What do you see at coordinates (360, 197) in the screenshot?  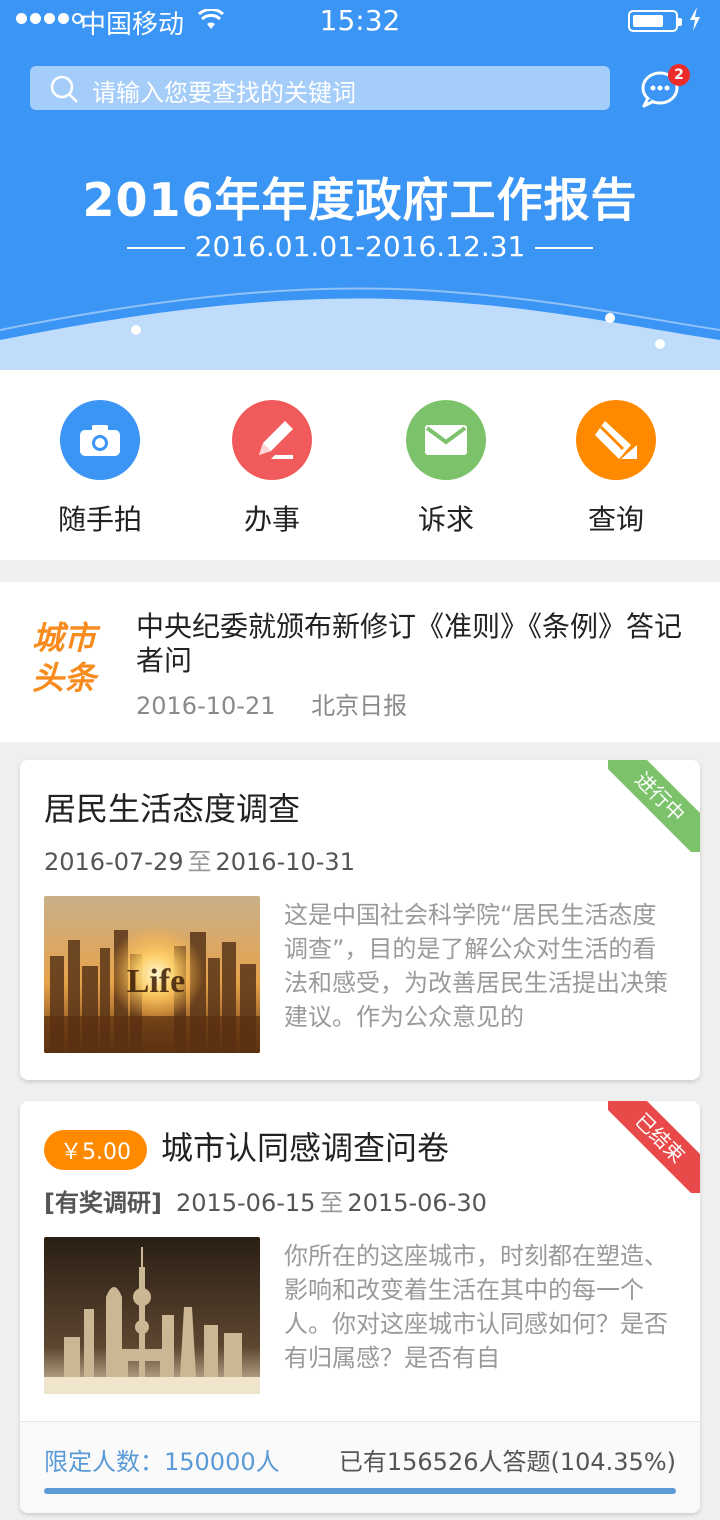 I see `banner-title: 2016年年度政府工作报告` at bounding box center [360, 197].